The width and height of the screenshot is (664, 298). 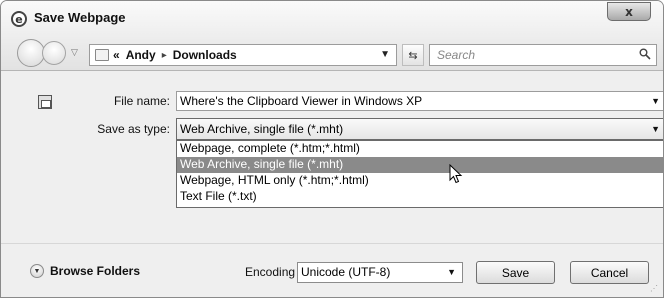 What do you see at coordinates (420, 165) in the screenshot?
I see `save-type-option-web-archive: Web Archive, single file (*.mht)` at bounding box center [420, 165].